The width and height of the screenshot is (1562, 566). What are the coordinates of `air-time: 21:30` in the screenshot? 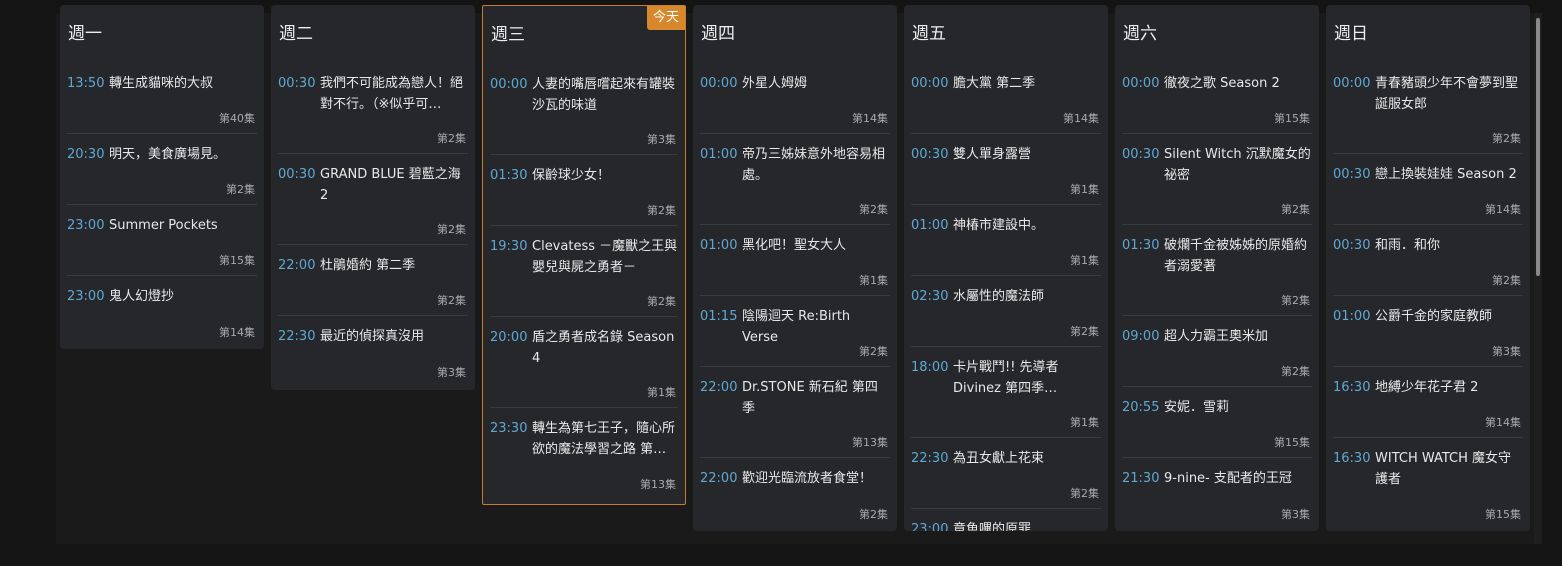 It's located at (1141, 478).